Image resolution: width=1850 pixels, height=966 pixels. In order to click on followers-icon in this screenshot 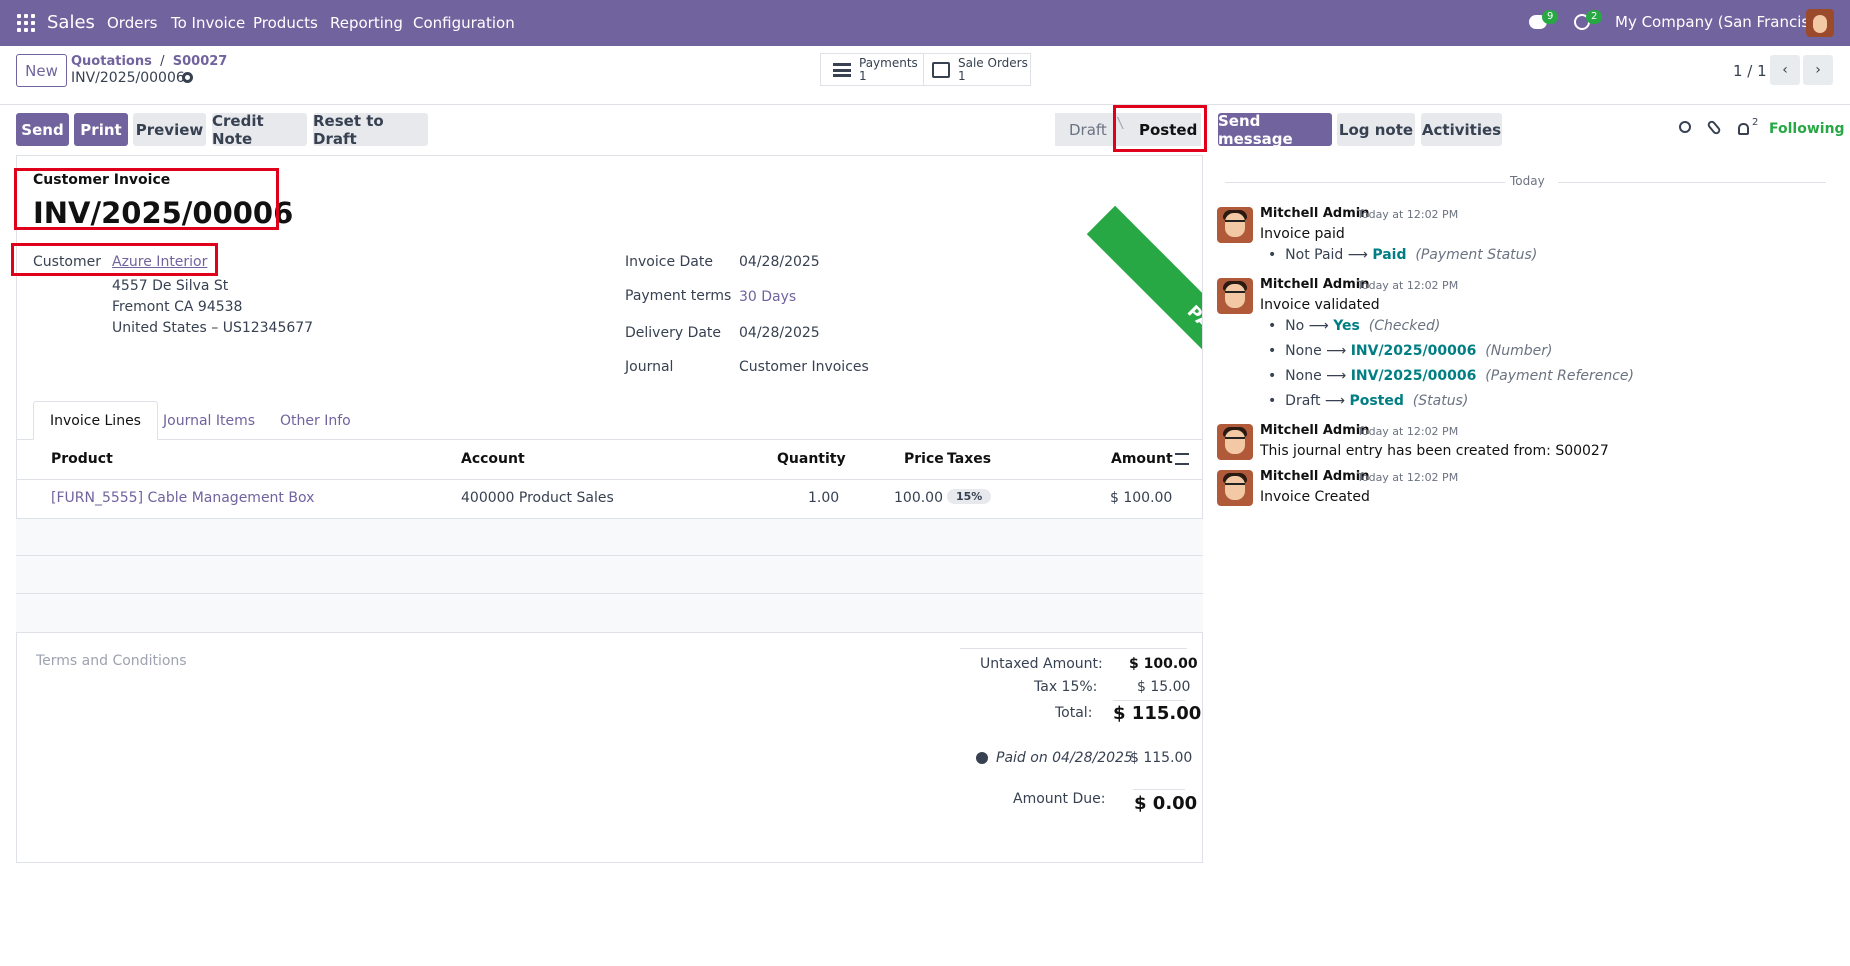, I will do `click(1743, 129)`.